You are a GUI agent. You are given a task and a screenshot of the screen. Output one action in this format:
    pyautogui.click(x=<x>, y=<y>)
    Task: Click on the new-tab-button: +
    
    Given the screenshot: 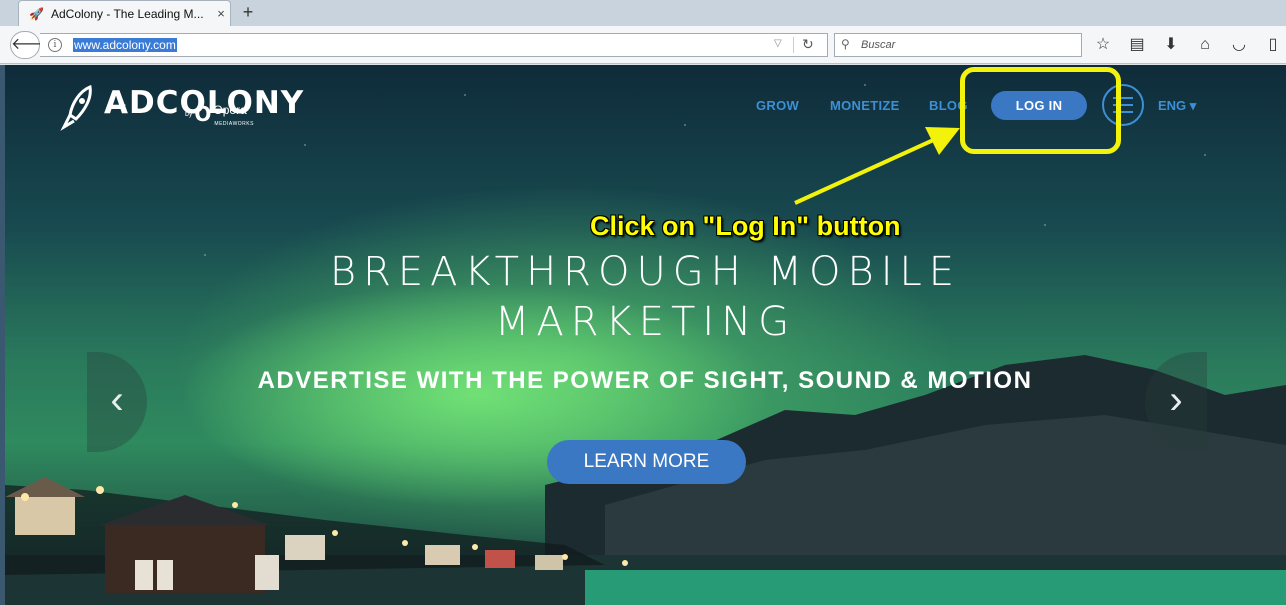 What is the action you would take?
    pyautogui.click(x=248, y=12)
    